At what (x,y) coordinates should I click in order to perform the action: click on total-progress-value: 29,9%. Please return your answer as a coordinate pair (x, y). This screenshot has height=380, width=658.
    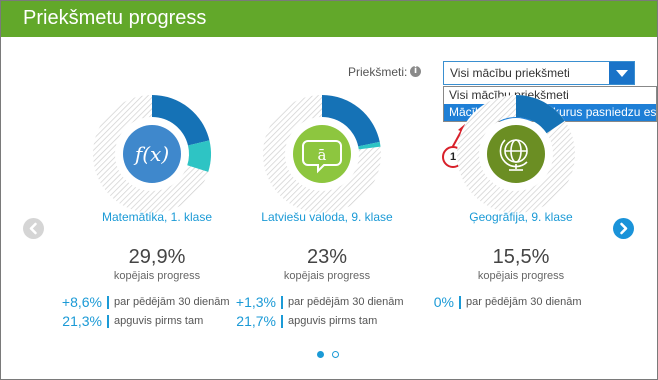
    Looking at the image, I should click on (157, 257).